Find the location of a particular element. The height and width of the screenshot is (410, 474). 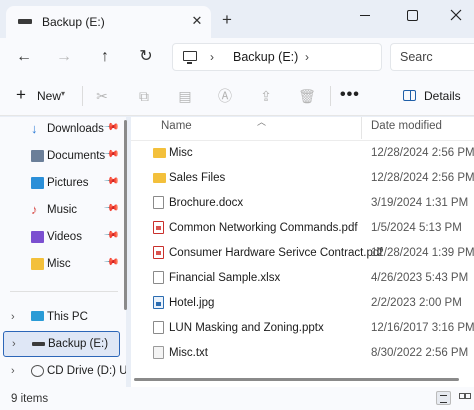

file-name: Sales Files is located at coordinates (197, 178).